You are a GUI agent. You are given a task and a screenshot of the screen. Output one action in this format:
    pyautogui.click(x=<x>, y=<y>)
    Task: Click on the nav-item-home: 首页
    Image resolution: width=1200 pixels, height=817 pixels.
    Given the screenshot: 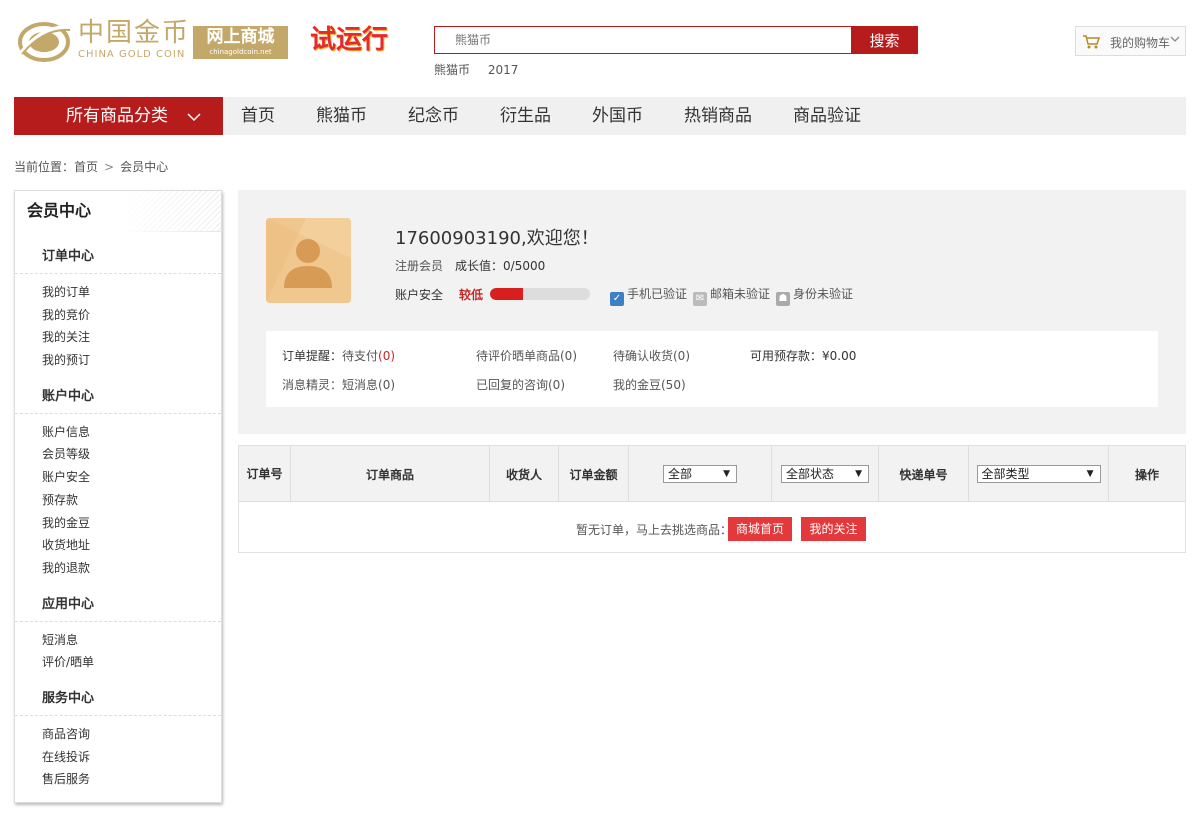 What is the action you would take?
    pyautogui.click(x=258, y=116)
    